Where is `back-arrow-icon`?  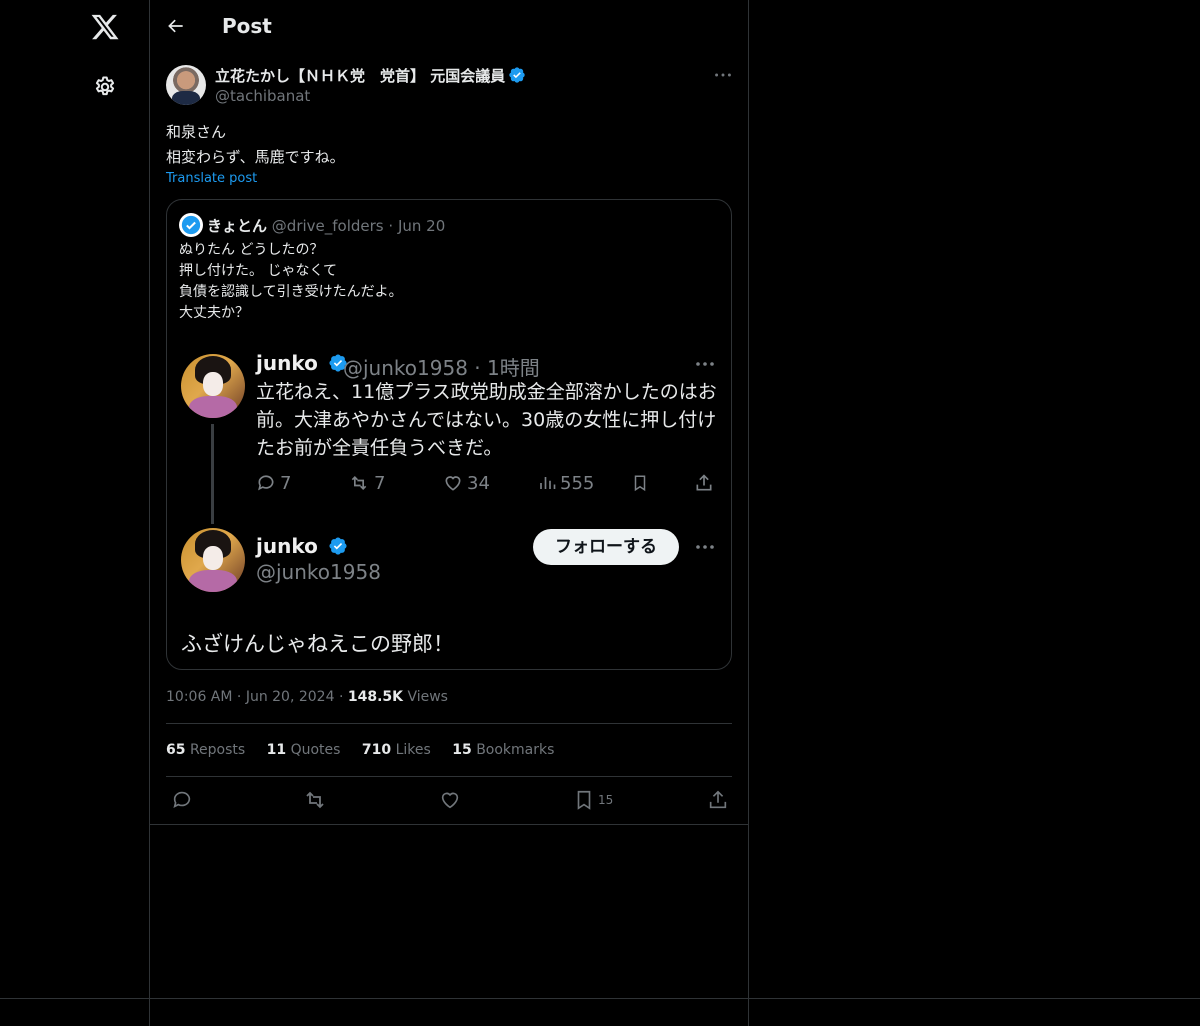
back-arrow-icon is located at coordinates (176, 26).